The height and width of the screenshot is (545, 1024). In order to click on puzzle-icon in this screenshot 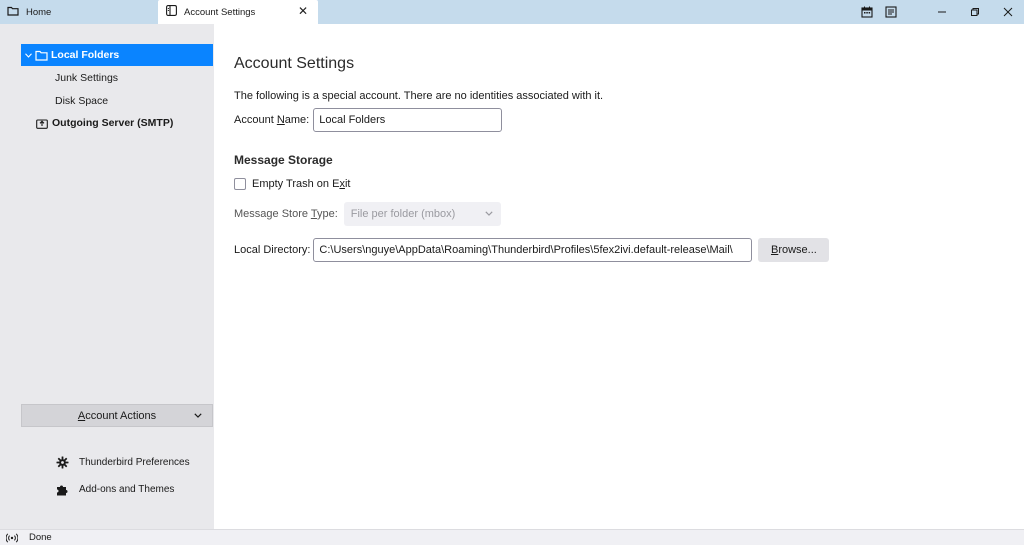, I will do `click(62, 489)`.